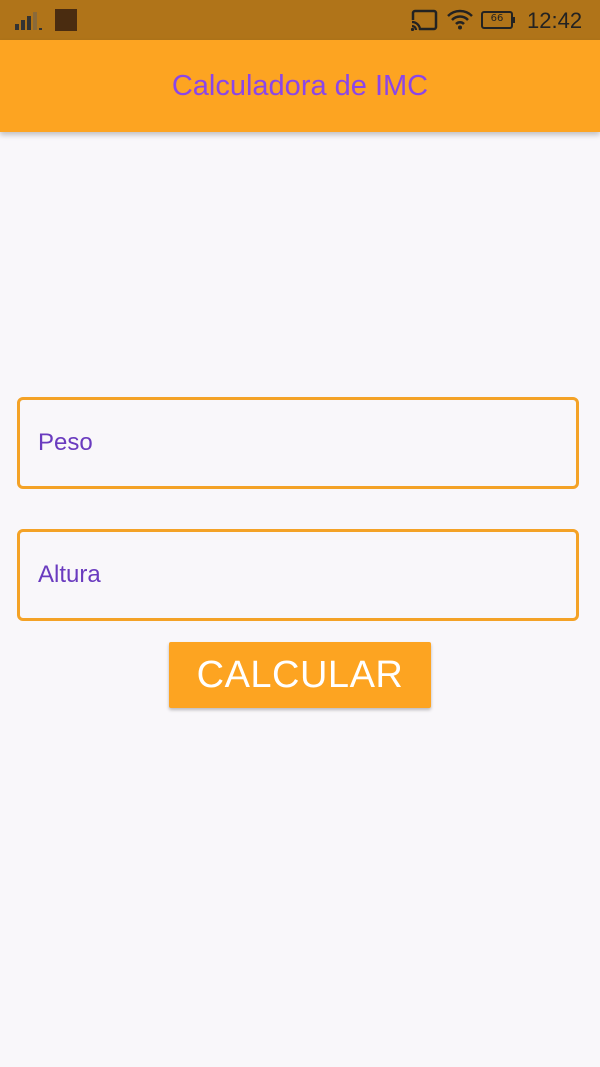 The image size is (600, 1067). What do you see at coordinates (66, 20) in the screenshot?
I see `app-notification-icon` at bounding box center [66, 20].